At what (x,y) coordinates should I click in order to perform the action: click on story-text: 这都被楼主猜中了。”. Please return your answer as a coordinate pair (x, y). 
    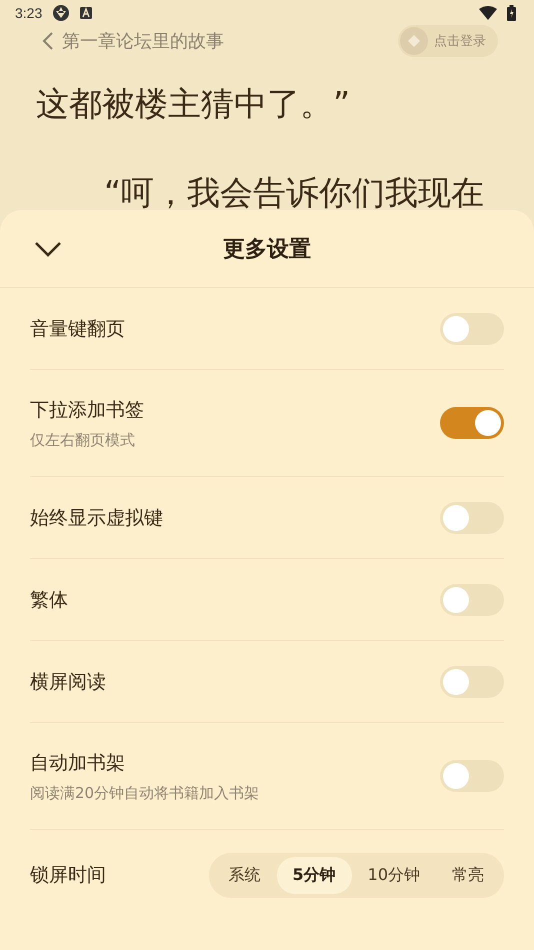
    Looking at the image, I should click on (193, 104).